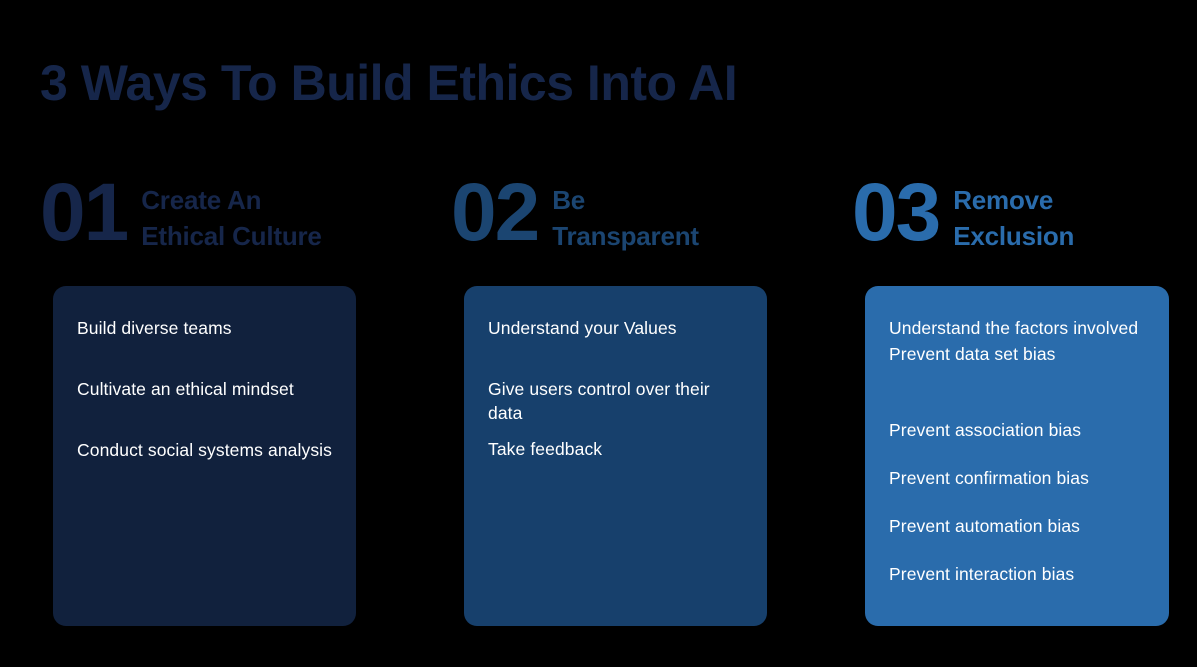 The width and height of the screenshot is (1197, 667). Describe the element at coordinates (1014, 328) in the screenshot. I see `list-item: Understand the factors involved` at that location.